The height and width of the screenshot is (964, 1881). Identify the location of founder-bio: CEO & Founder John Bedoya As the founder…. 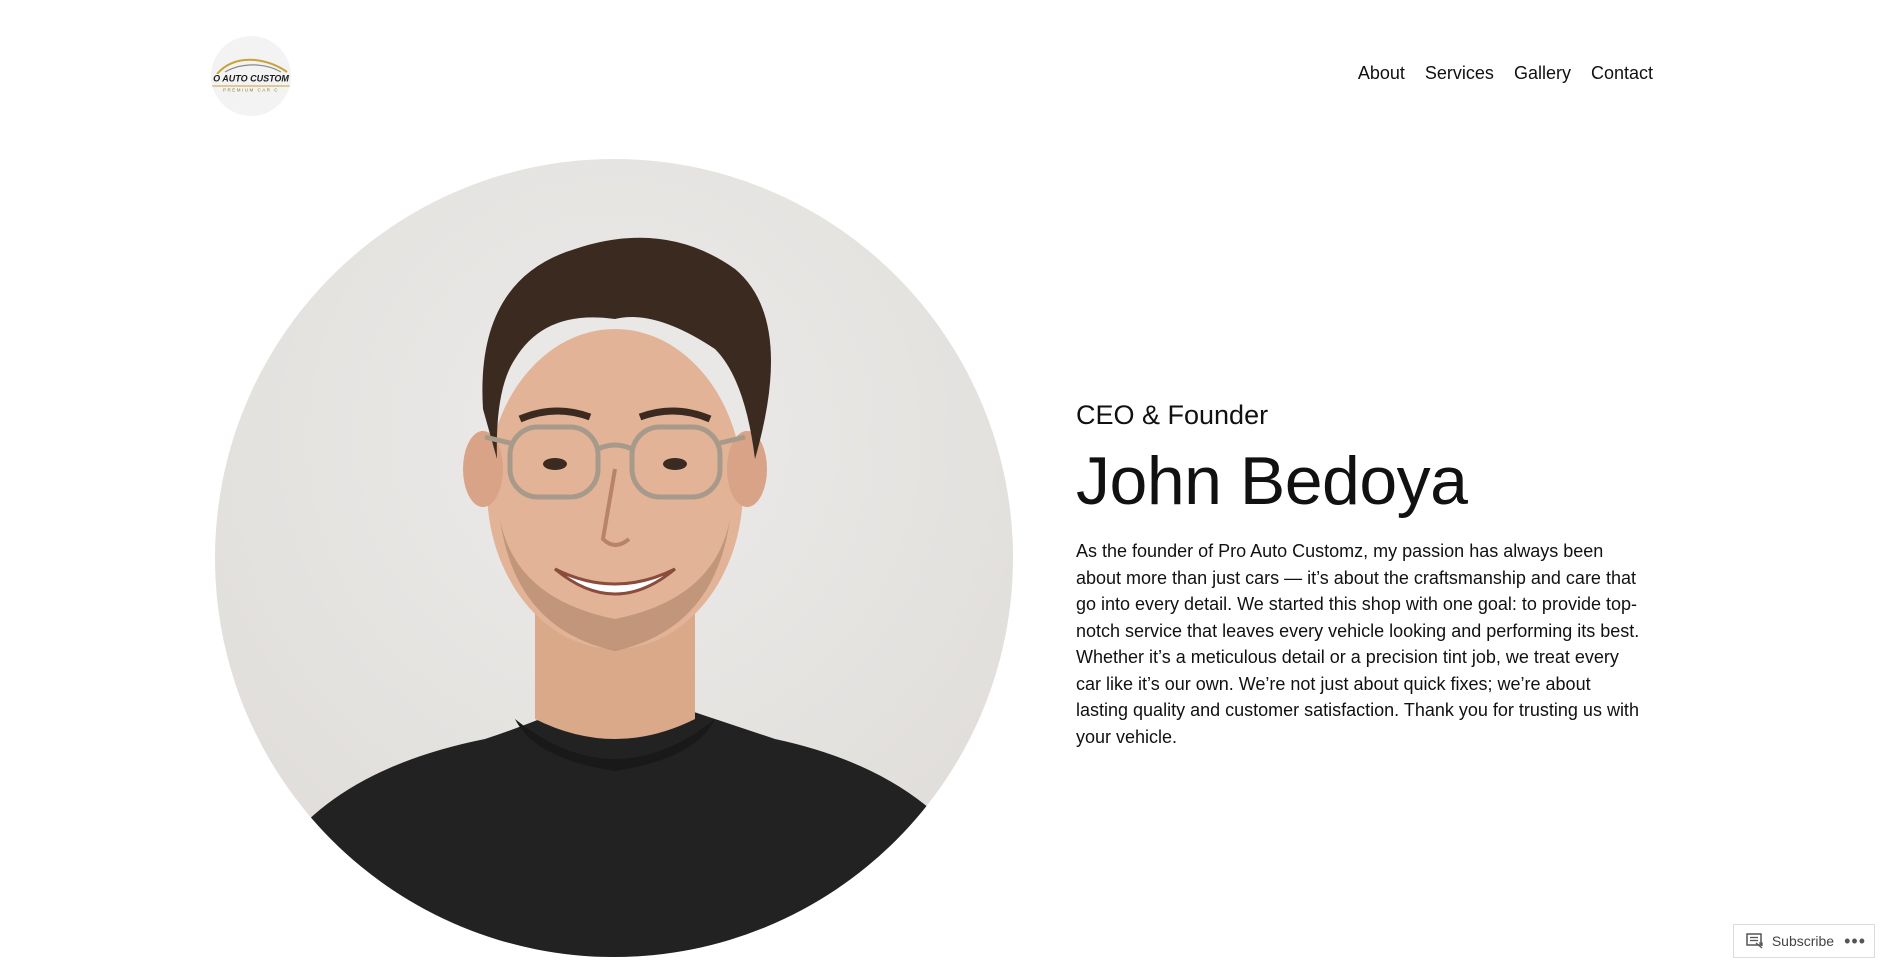
(1361, 574).